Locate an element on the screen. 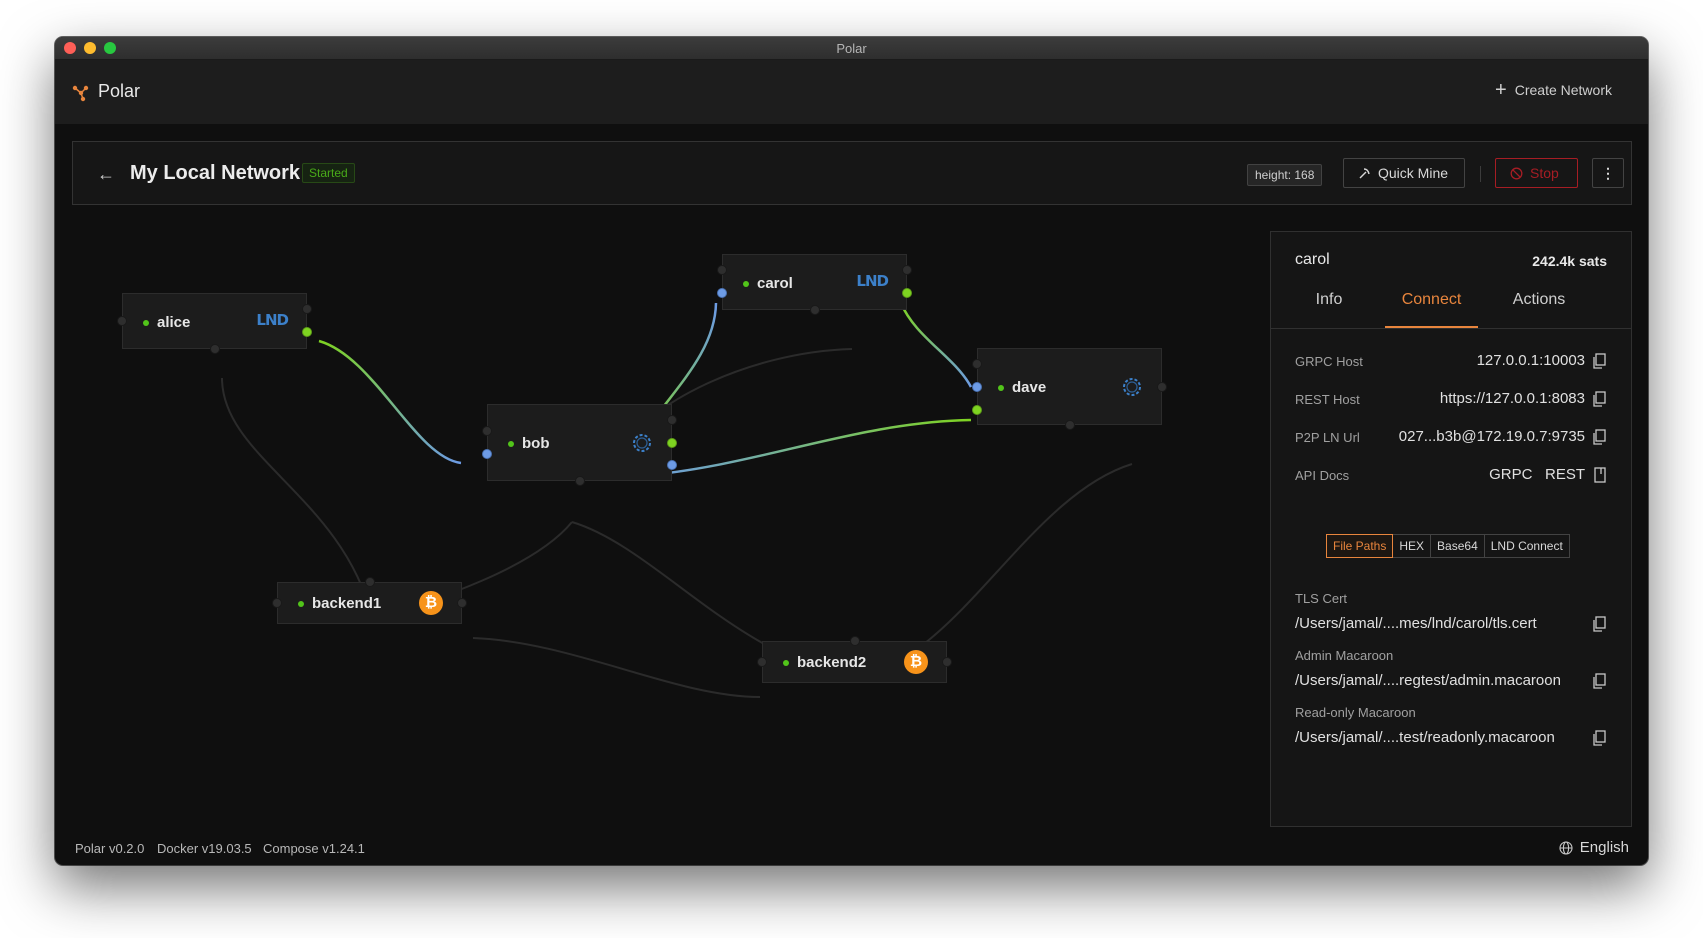 The image size is (1703, 938). api-docs-label: API Docs is located at coordinates (1322, 475).